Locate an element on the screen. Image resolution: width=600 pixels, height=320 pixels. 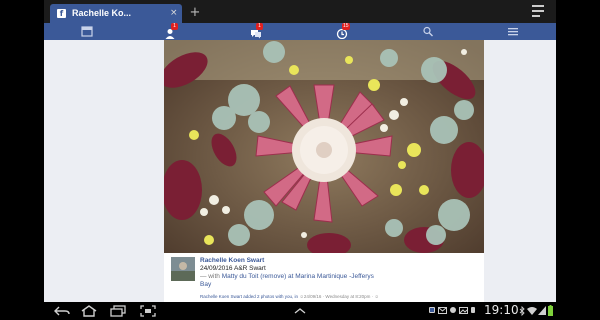
browser-menu-icon is located at coordinates (540, 12).